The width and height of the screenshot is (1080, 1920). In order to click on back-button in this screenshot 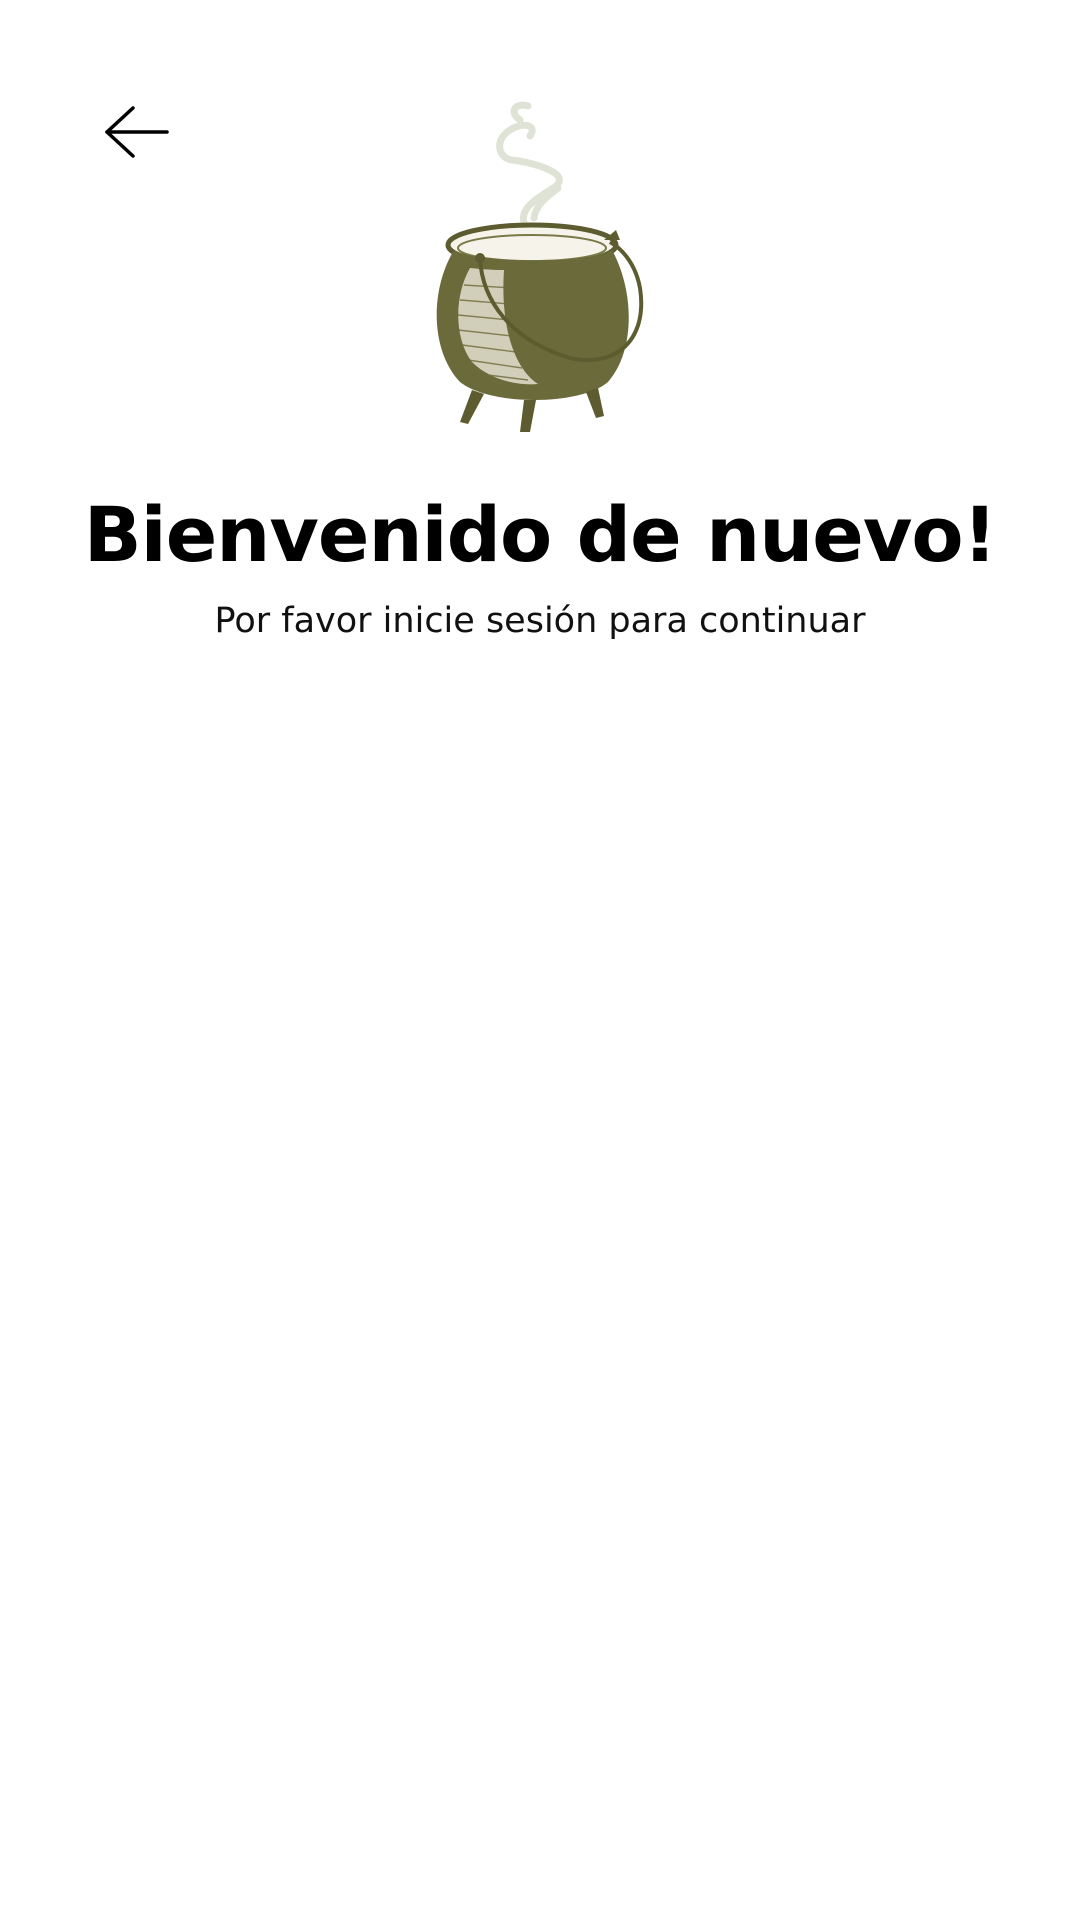, I will do `click(136, 132)`.